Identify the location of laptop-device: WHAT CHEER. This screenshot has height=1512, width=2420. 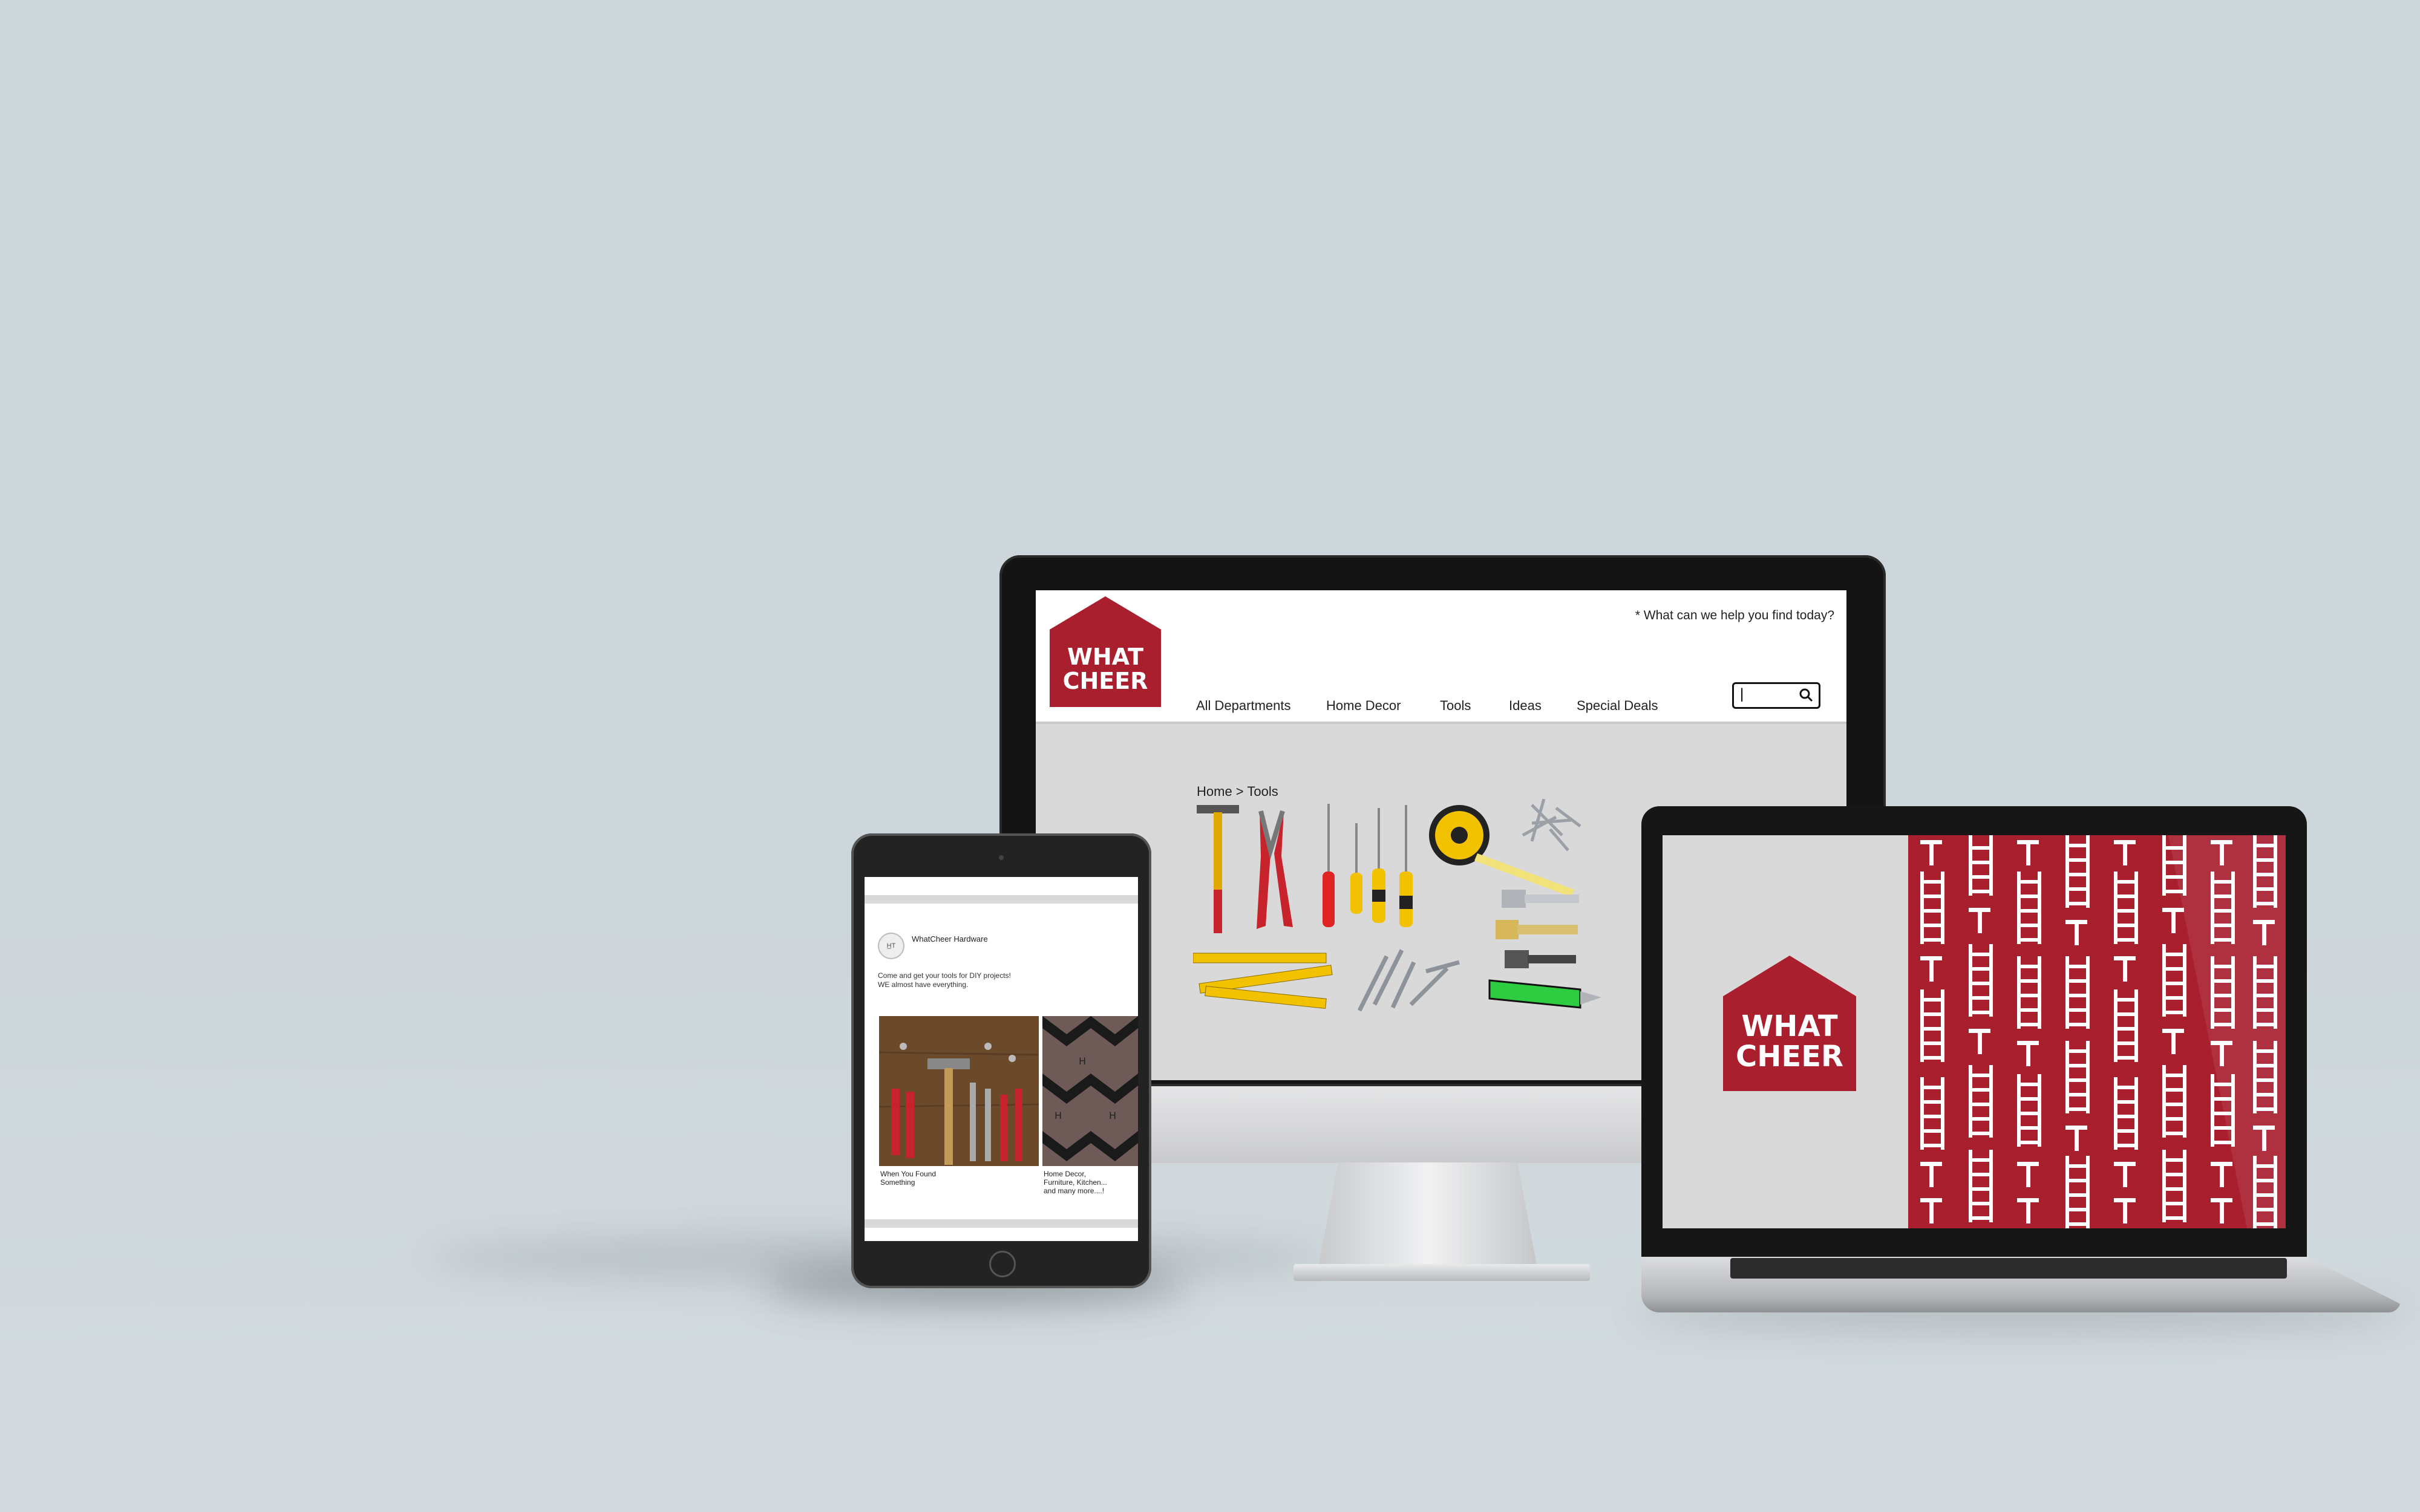
(1974, 1031).